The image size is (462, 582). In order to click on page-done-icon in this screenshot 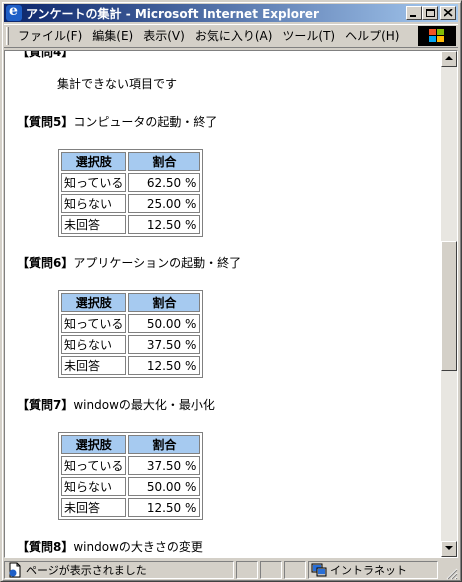, I will do `click(15, 570)`.